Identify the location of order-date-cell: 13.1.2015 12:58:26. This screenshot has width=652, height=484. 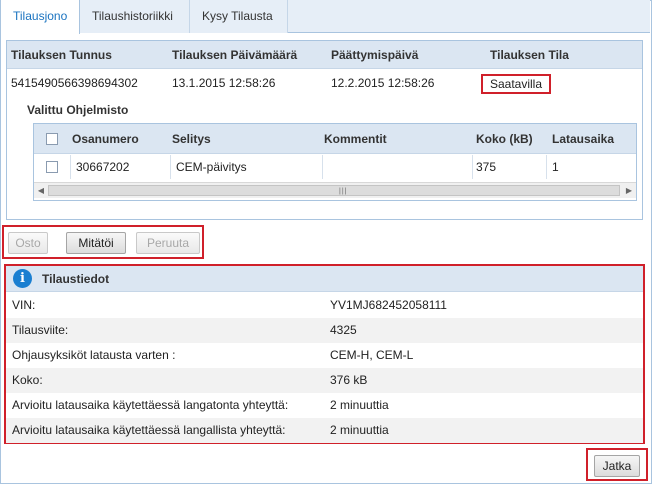
(224, 83).